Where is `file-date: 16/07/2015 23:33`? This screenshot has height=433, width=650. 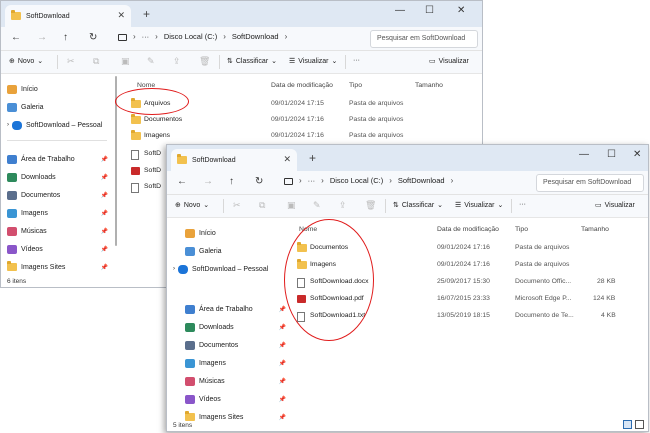
file-date: 16/07/2015 23:33 is located at coordinates (463, 298).